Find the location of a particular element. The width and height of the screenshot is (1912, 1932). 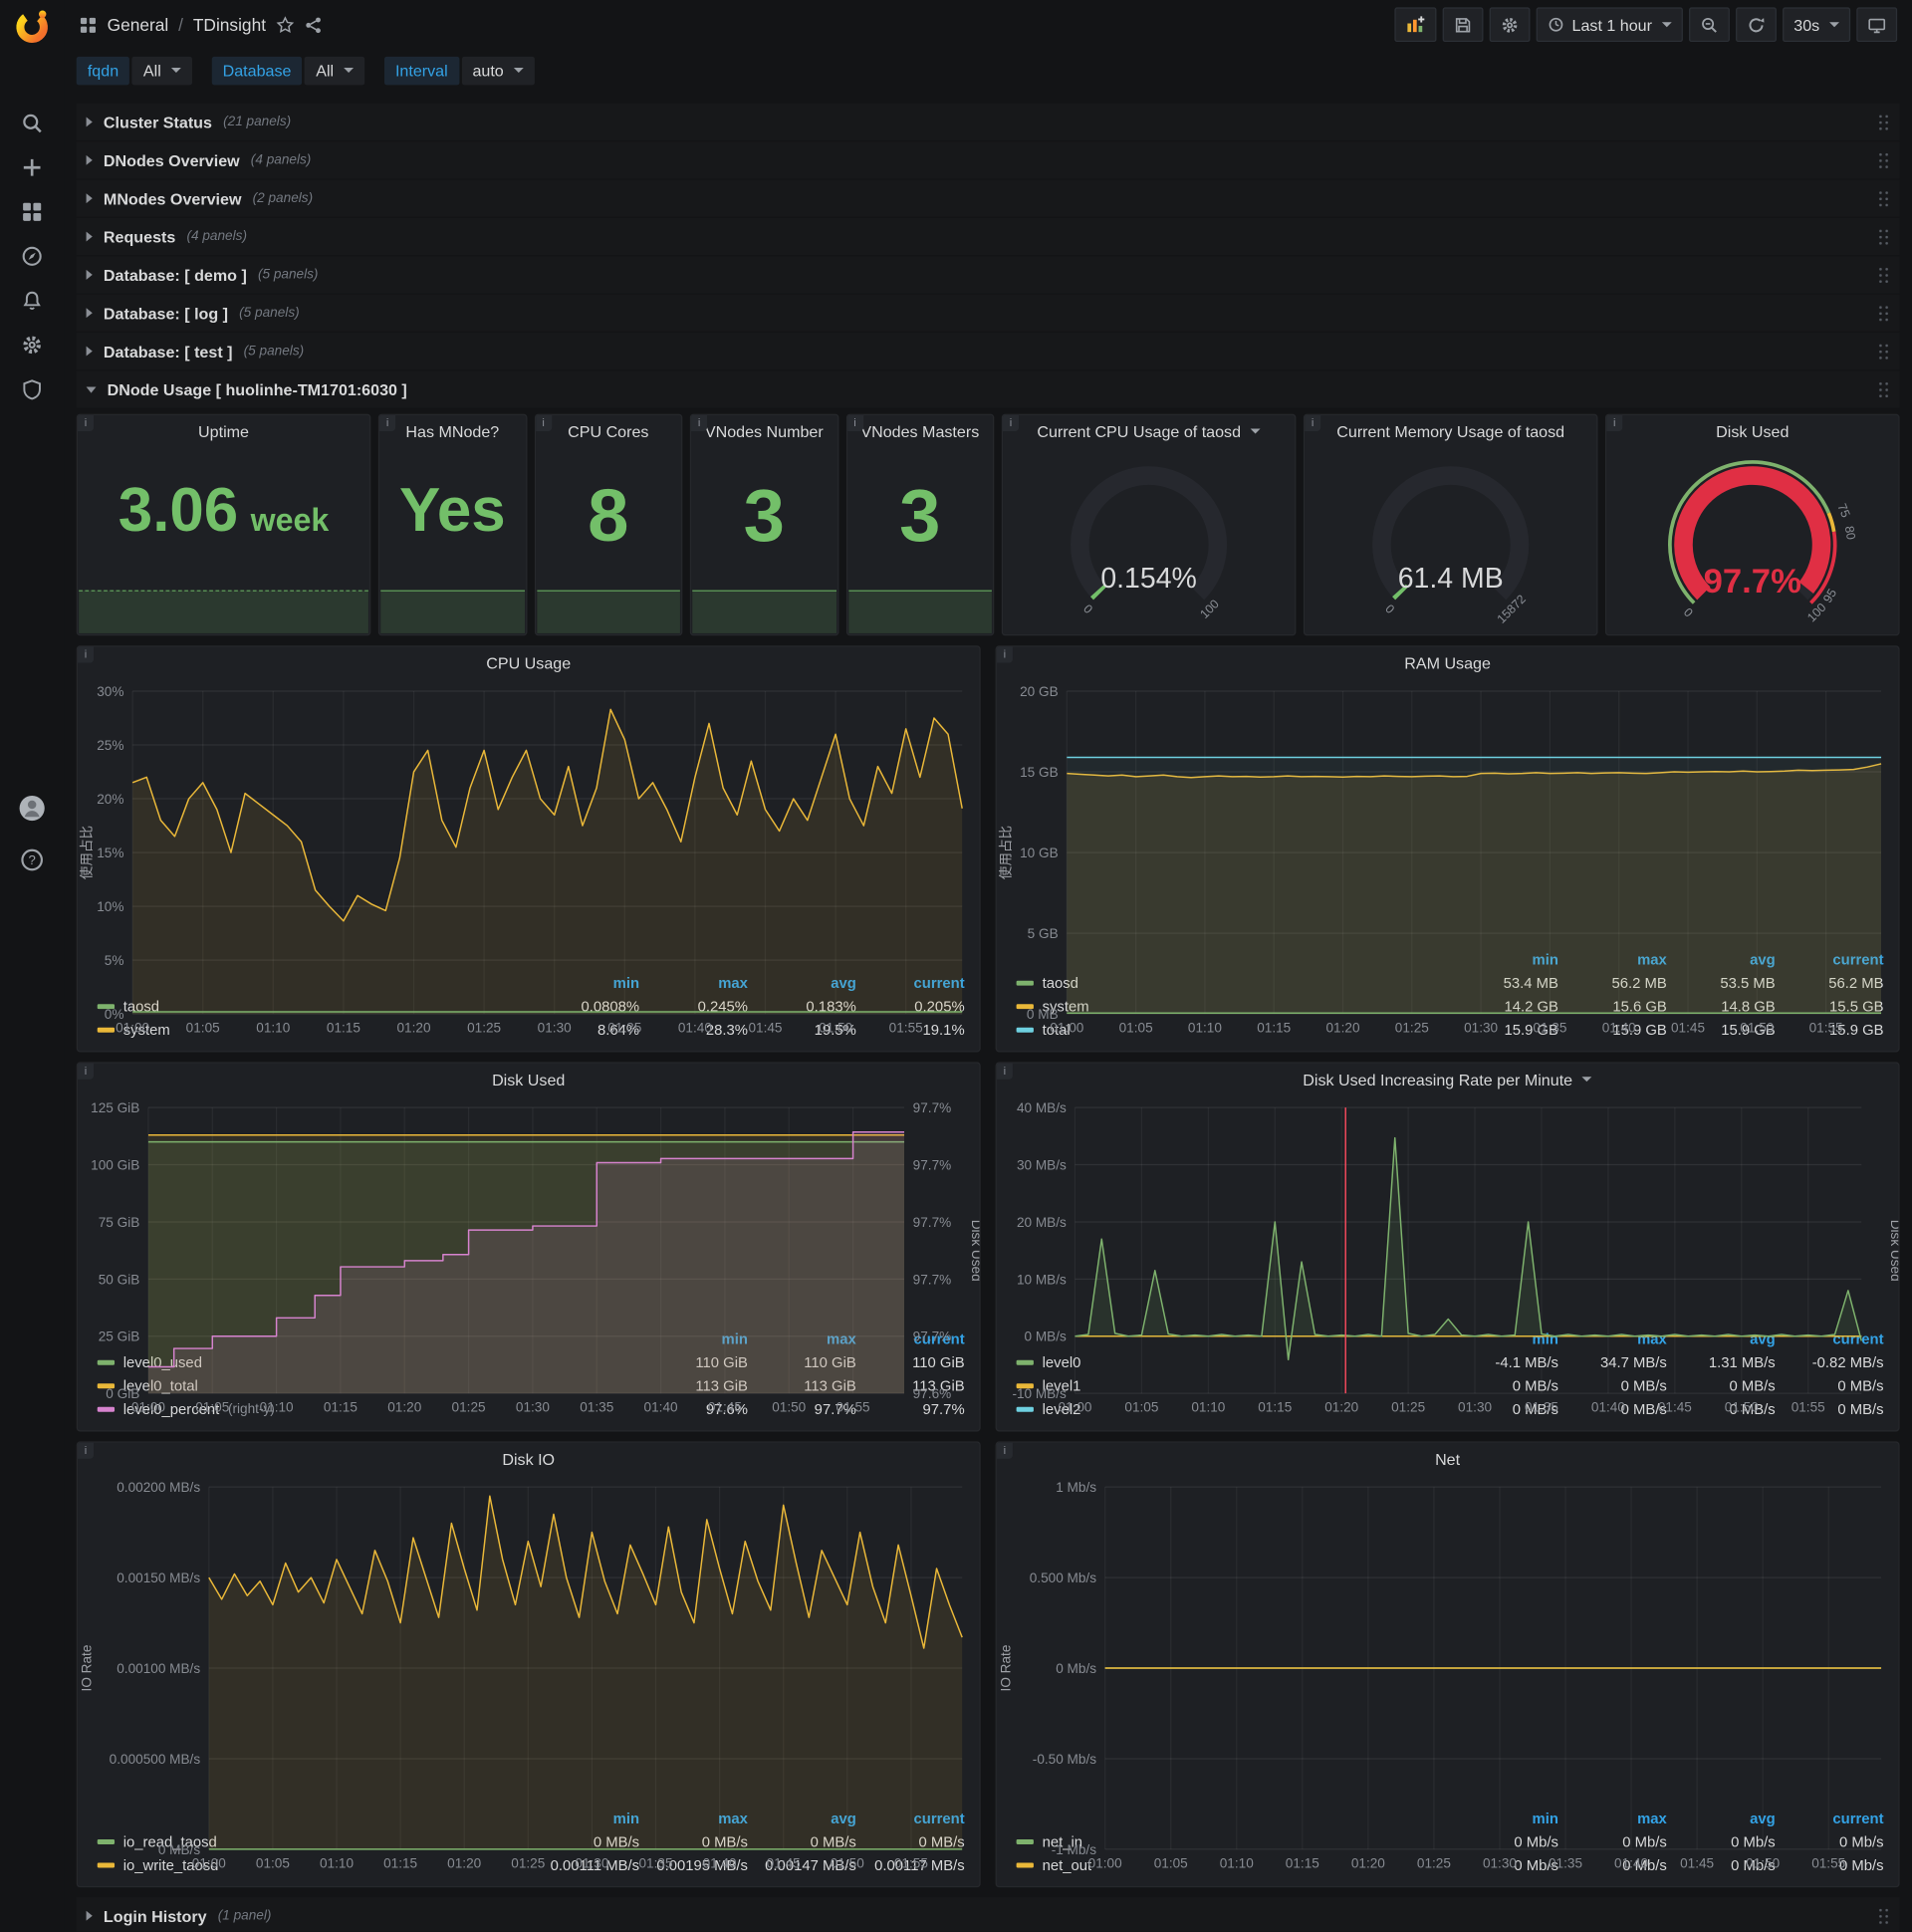

user-avatar is located at coordinates (32, 809).